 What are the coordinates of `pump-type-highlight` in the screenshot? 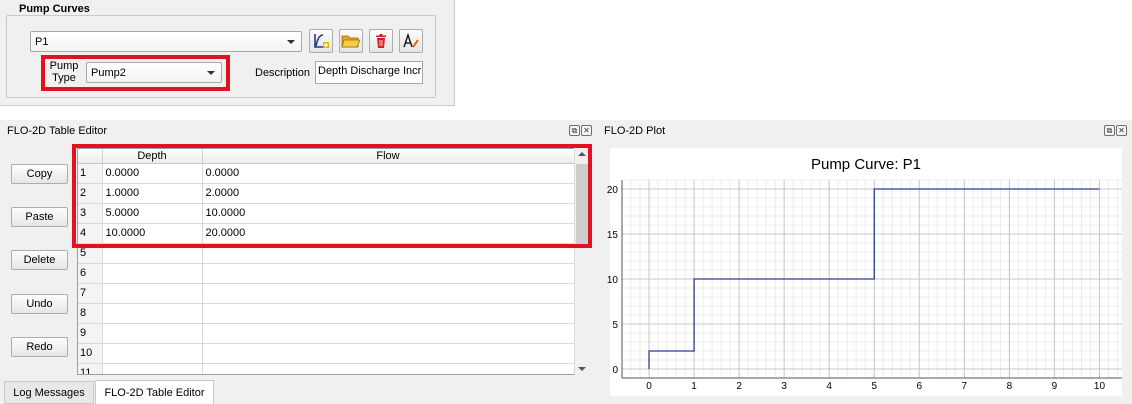 It's located at (135, 73).